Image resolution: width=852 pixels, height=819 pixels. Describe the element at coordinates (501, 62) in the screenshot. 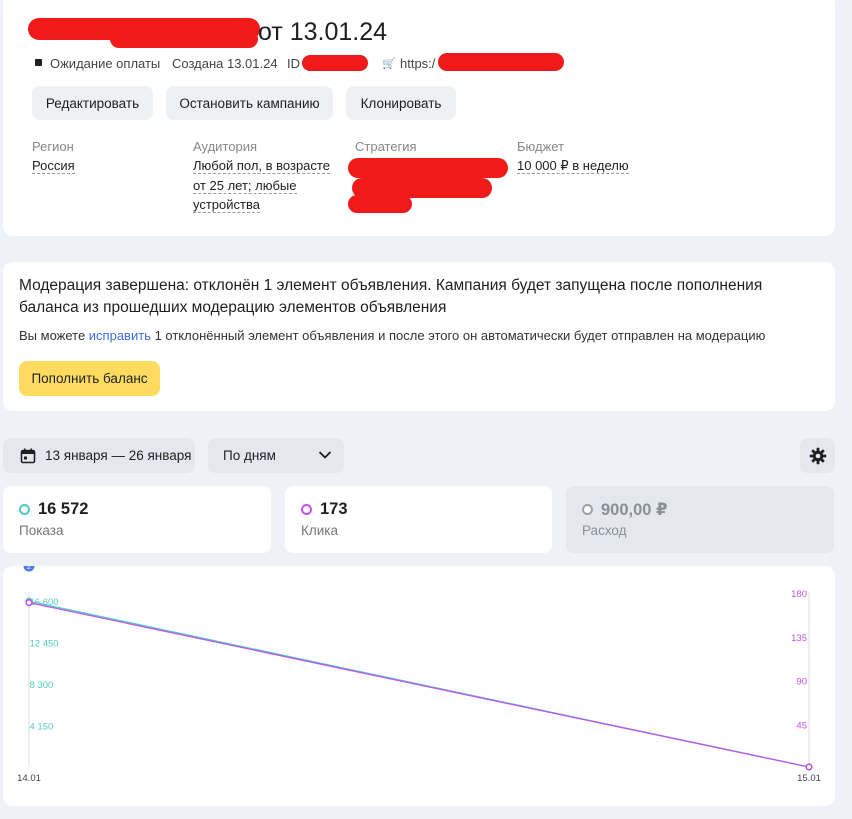

I see `redacted-url` at that location.